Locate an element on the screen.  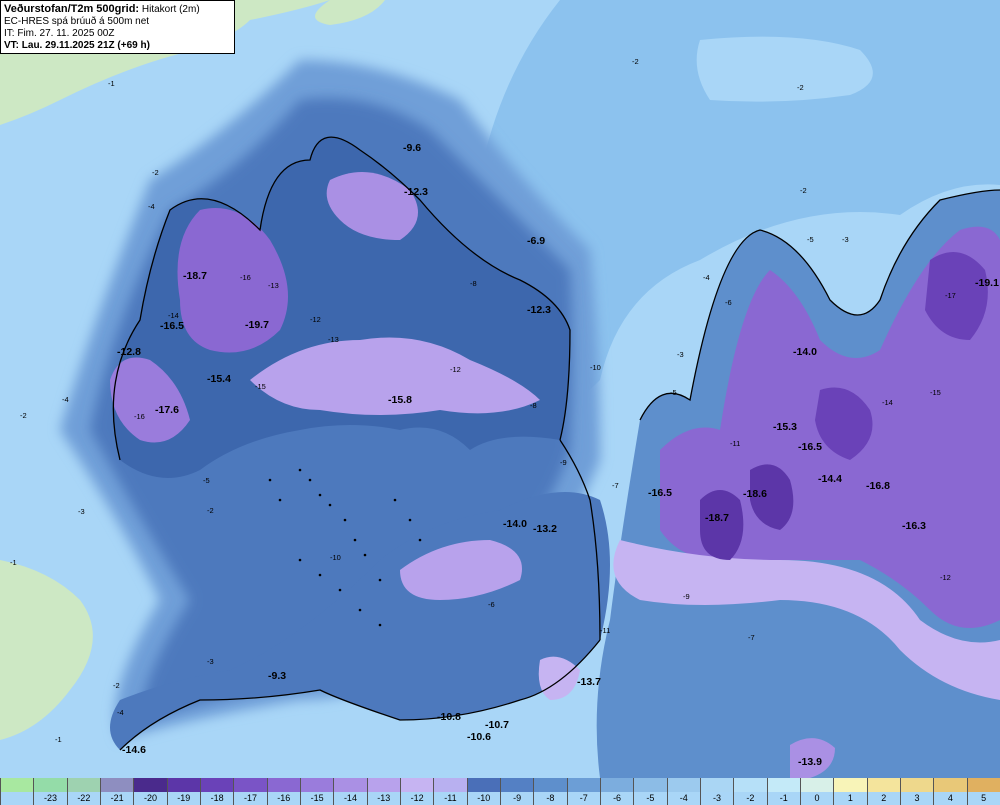
legend-cell: -12 is located at coordinates (416, 791).